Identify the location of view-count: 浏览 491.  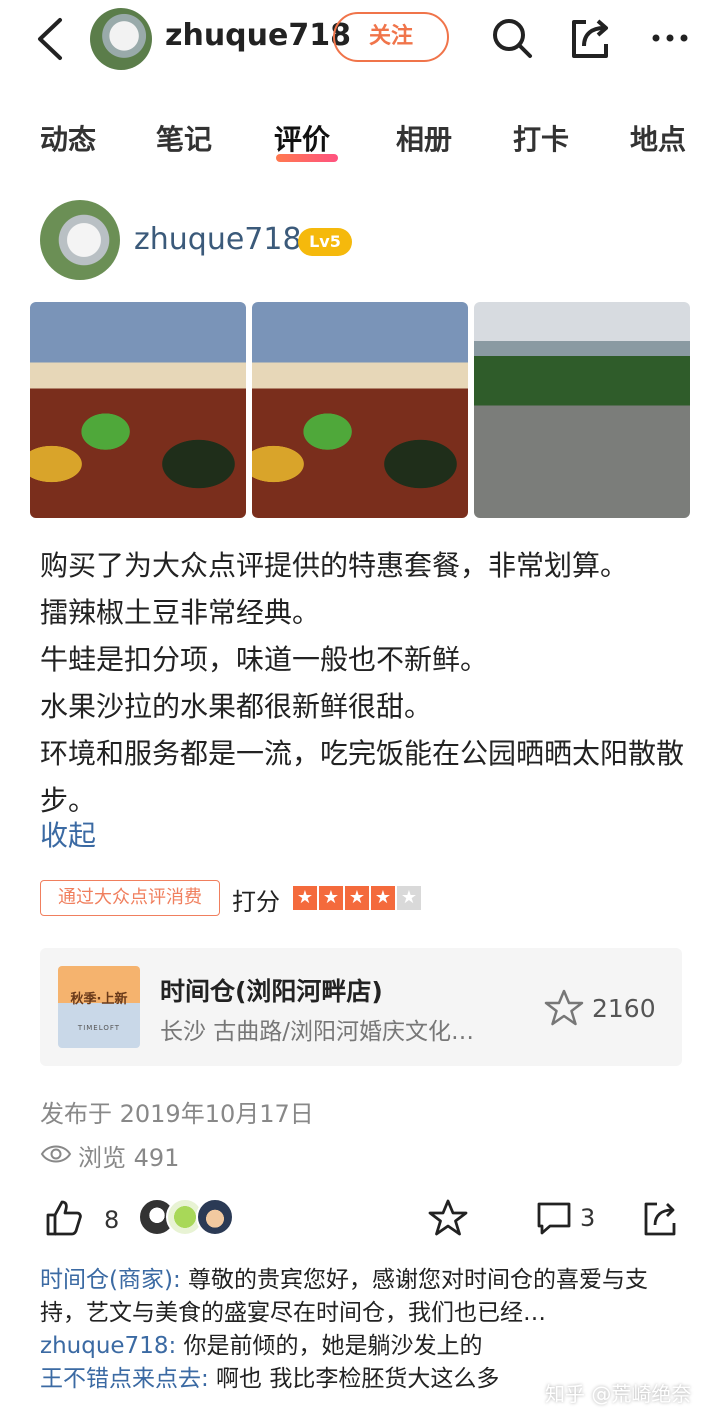
(129, 1158).